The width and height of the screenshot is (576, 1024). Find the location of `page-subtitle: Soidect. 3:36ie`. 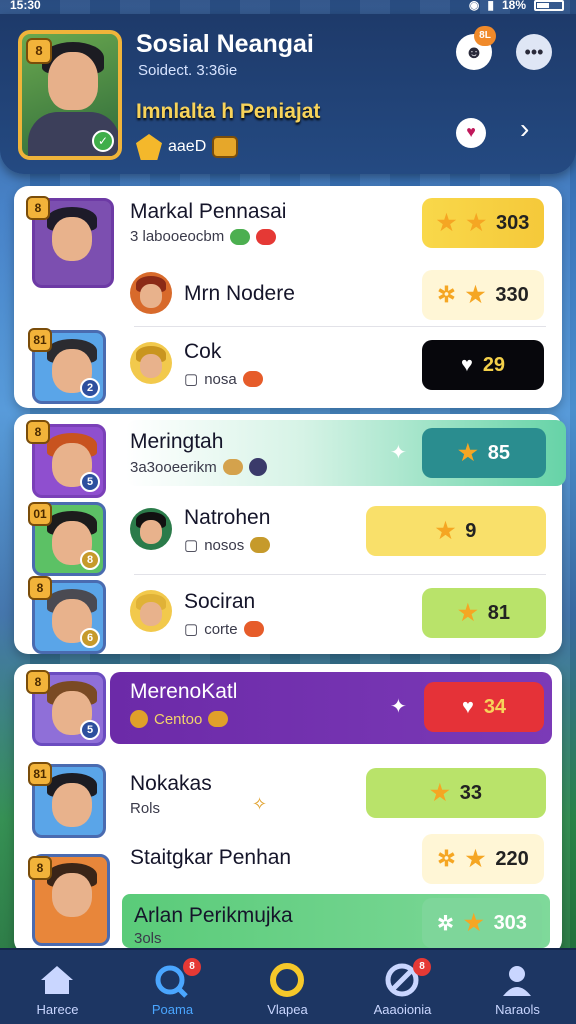

page-subtitle: Soidect. 3:36ie is located at coordinates (188, 70).